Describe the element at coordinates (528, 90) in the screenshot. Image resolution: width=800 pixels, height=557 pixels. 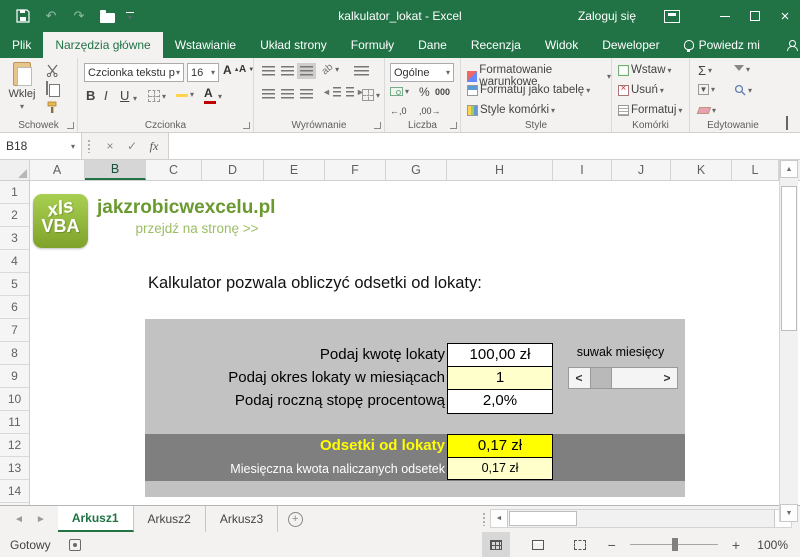
I see `format-as-table-button: Formatuj jako tabelę ▾` at that location.